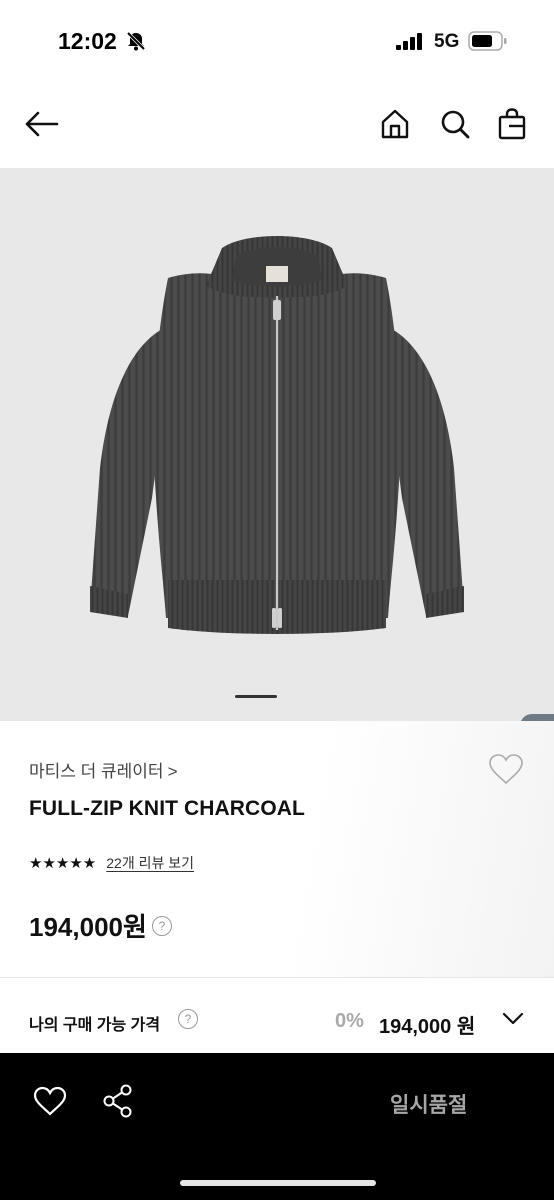 The width and height of the screenshot is (554, 1200). I want to click on search-icon, so click(455, 124).